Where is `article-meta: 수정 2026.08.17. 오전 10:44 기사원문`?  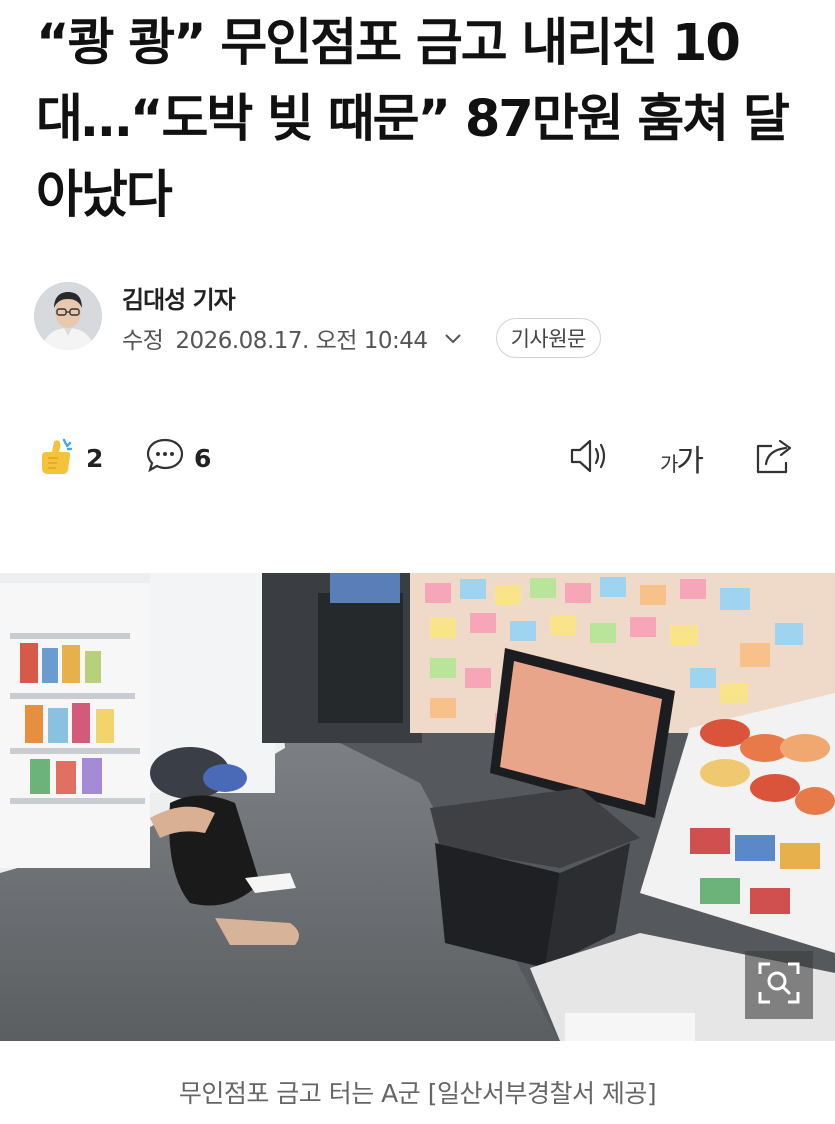 article-meta: 수정 2026.08.17. 오전 10:44 기사원문 is located at coordinates (361, 338).